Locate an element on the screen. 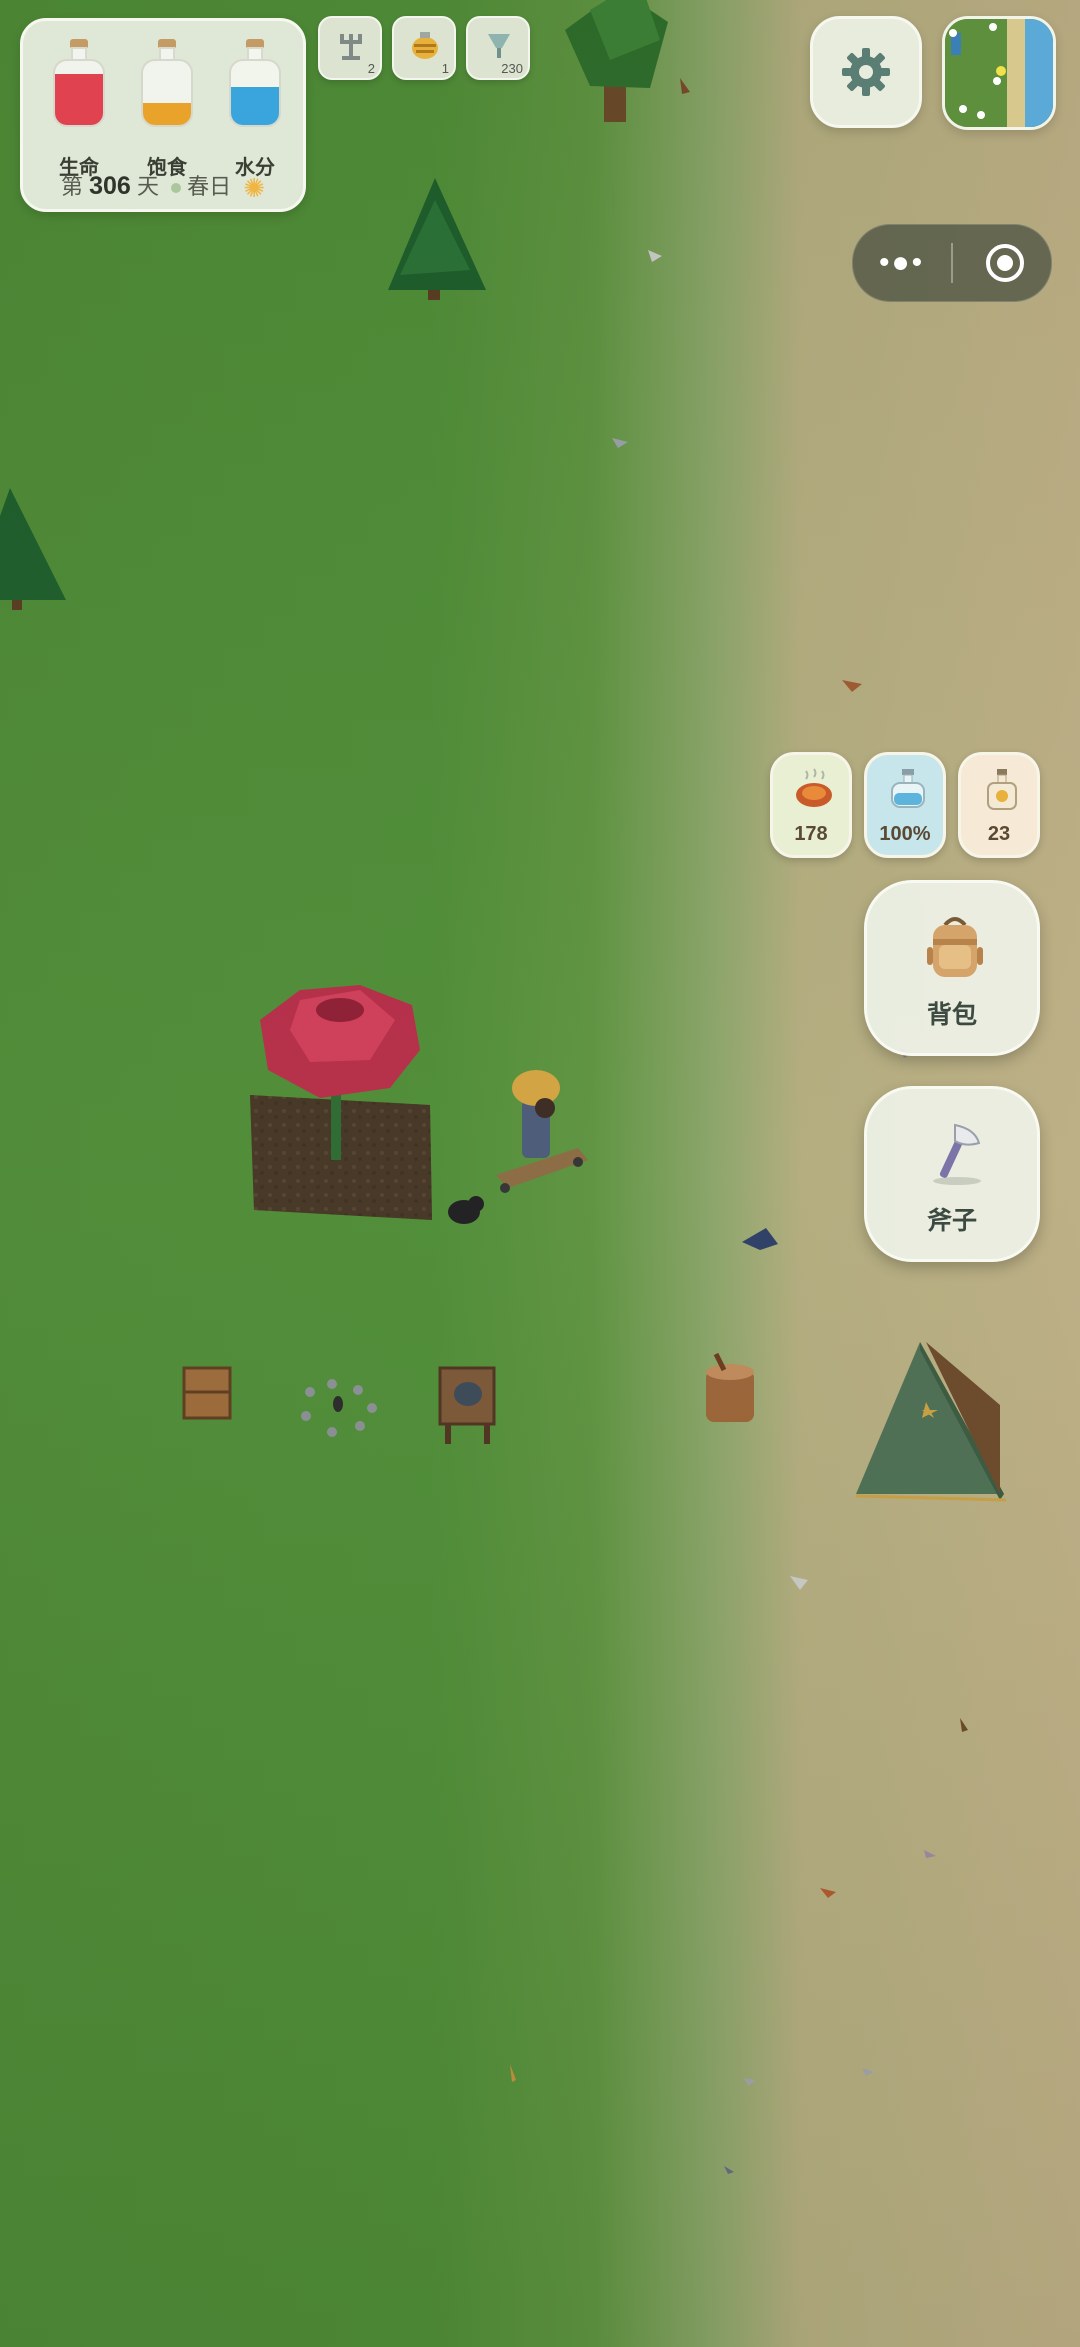 The width and height of the screenshot is (1080, 2347). day-number: 306 is located at coordinates (110, 186).